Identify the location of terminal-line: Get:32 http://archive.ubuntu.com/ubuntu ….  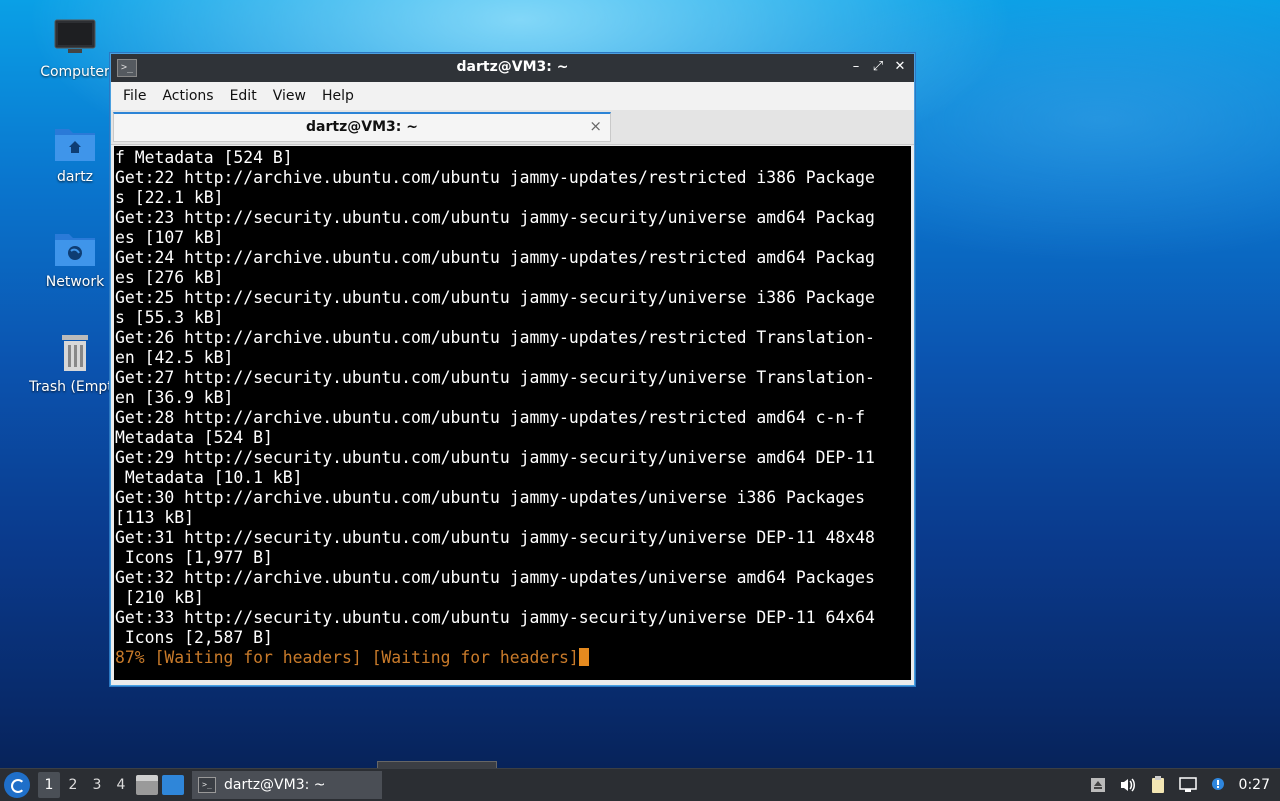
(495, 577).